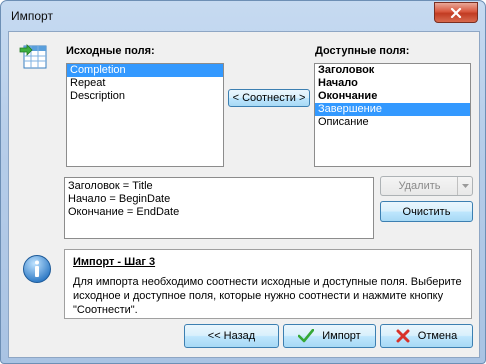 This screenshot has width=486, height=364. I want to click on mapping-row: Окончание = EndDate, so click(124, 212).